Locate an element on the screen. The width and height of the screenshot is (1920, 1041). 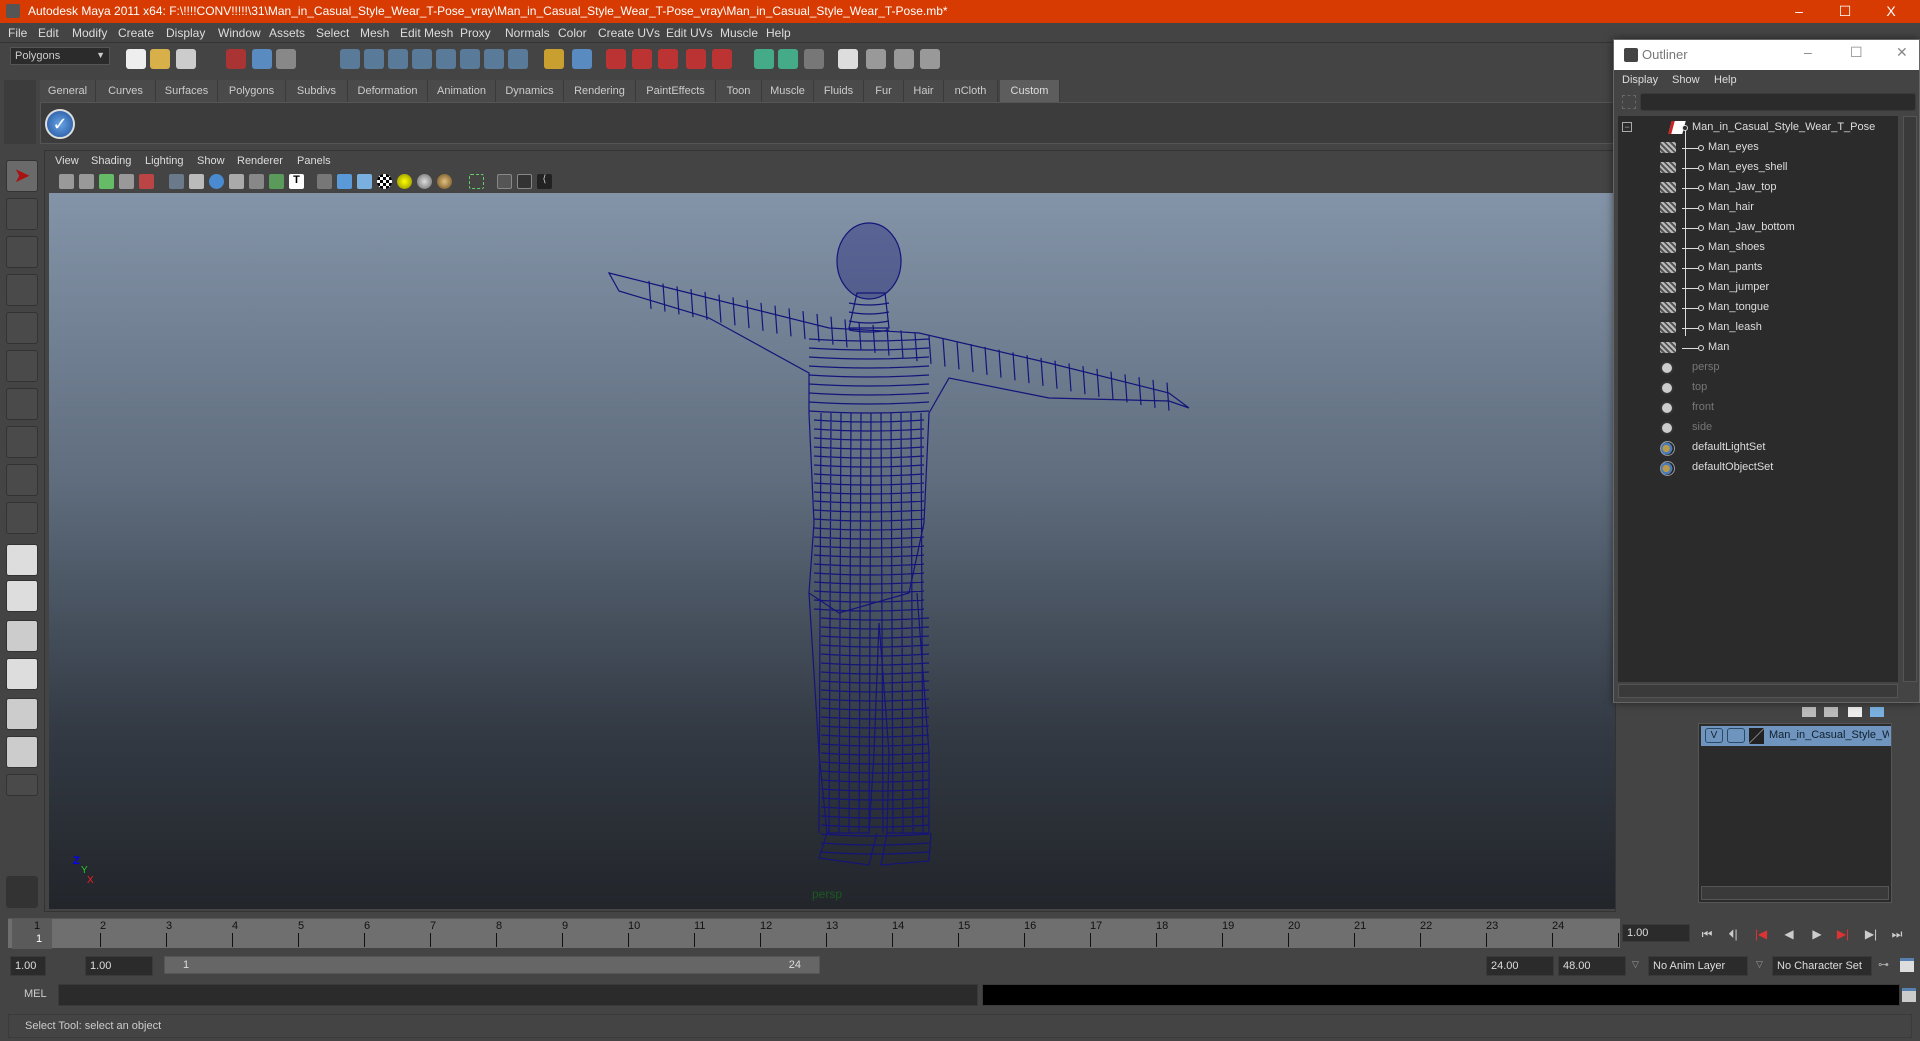
select-by-surface-icon is located at coordinates (422, 59).